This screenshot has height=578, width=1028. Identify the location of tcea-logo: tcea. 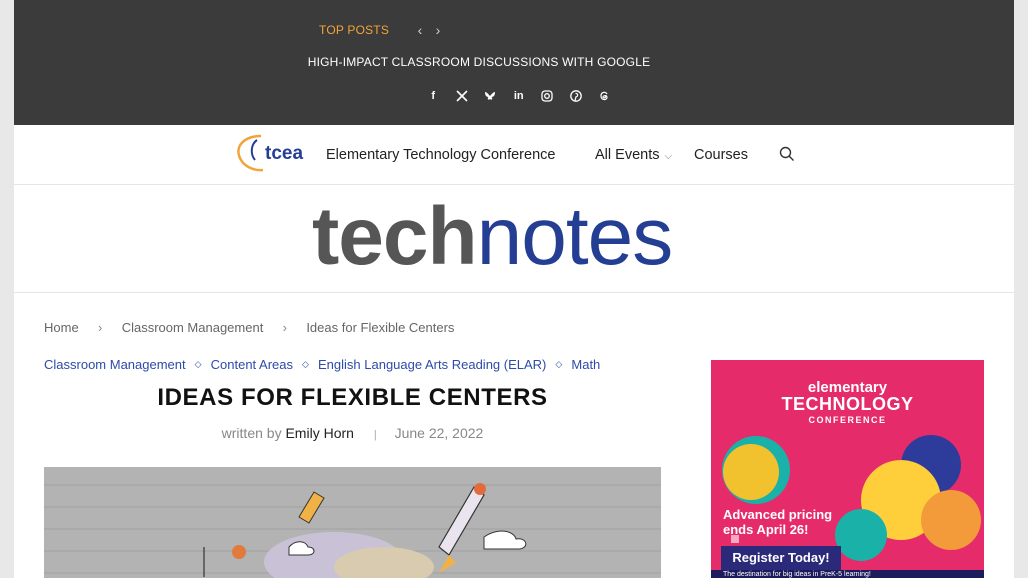
(272, 151).